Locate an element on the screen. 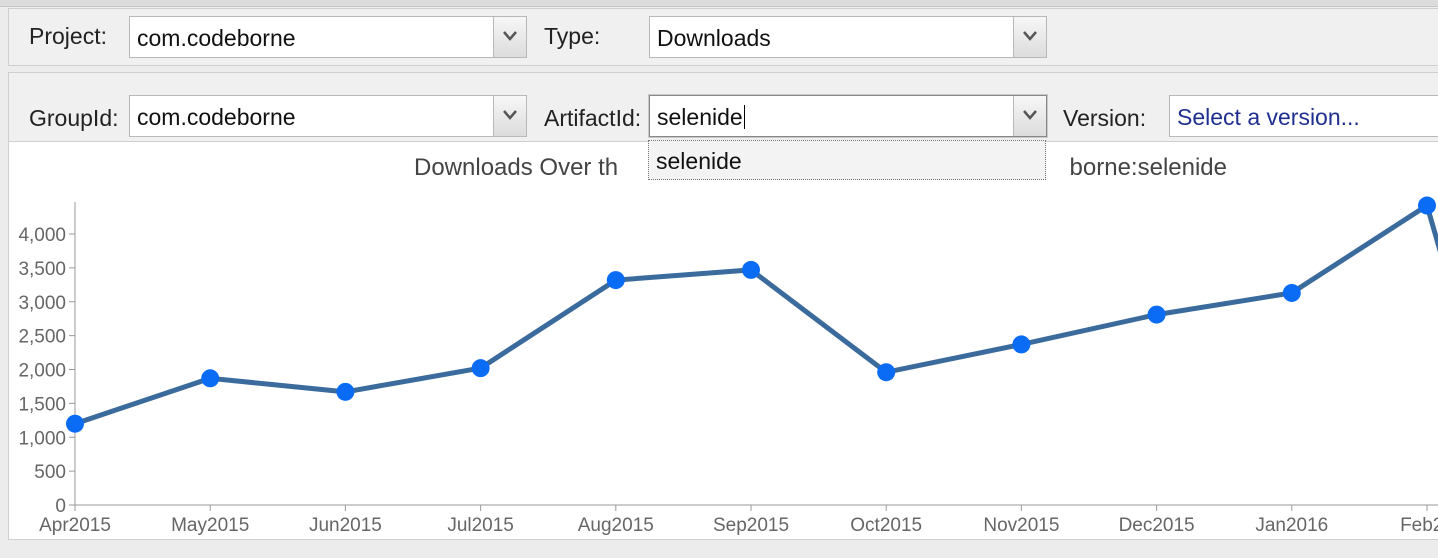 The image size is (1438, 558). y-tick-label: 3,500 is located at coordinates (42, 269).